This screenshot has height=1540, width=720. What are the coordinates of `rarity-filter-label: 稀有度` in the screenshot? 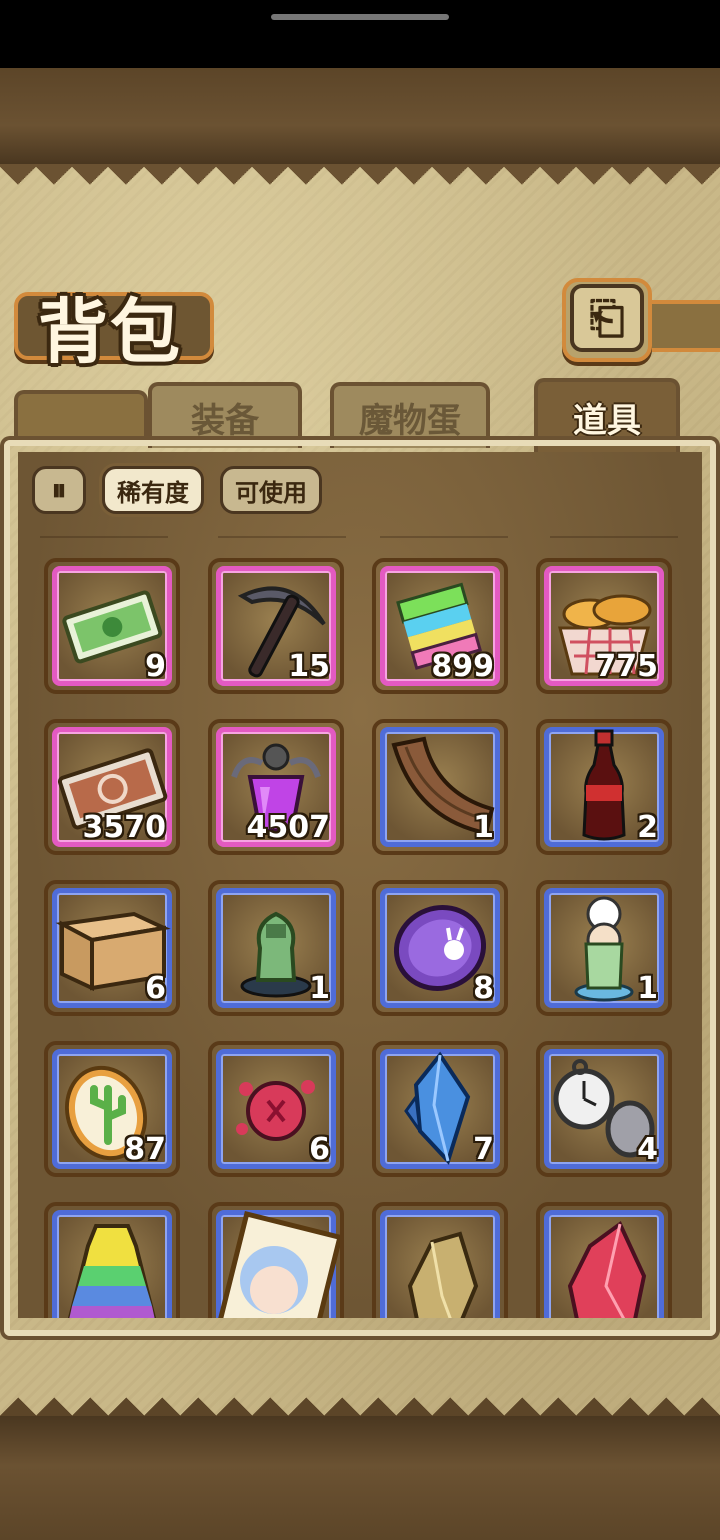 It's located at (153, 492).